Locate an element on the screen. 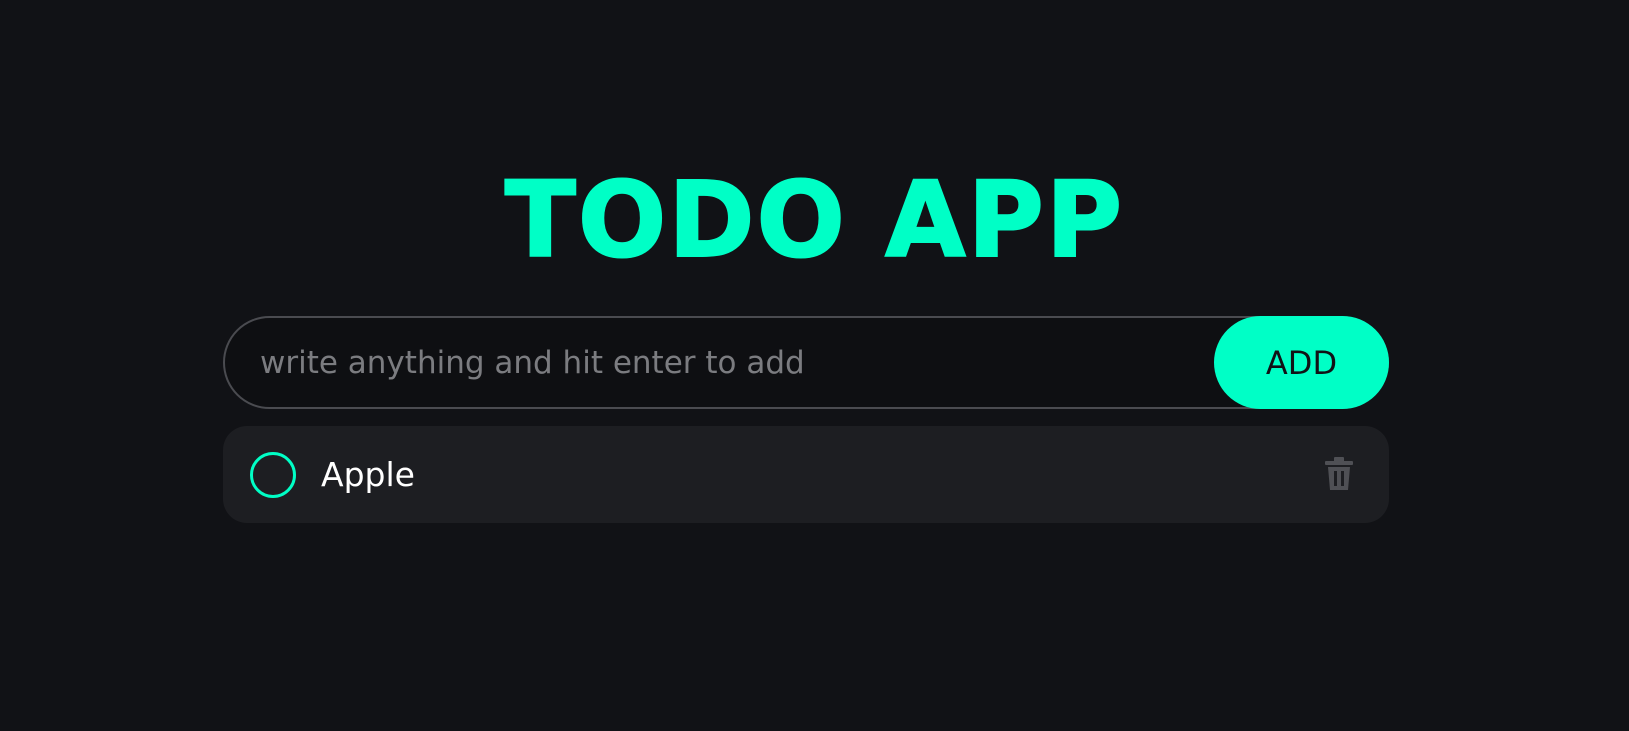 The image size is (1629, 731). add-button: ADD is located at coordinates (1301, 362).